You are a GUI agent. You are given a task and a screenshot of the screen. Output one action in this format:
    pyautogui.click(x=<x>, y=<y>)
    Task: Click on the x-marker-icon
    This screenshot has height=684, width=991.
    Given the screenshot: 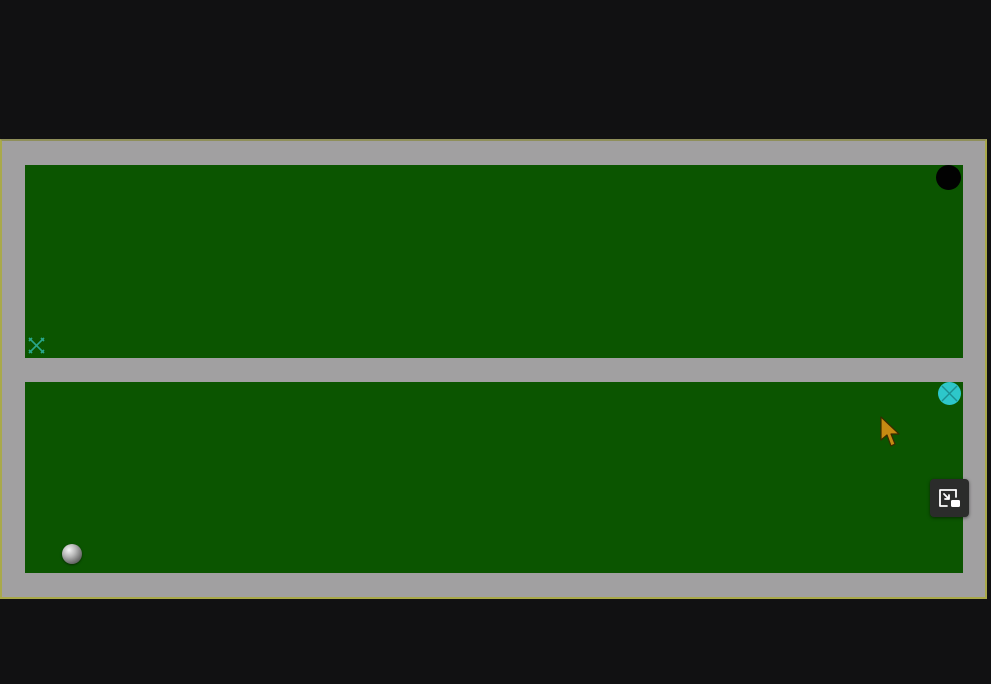 What is the action you would take?
    pyautogui.click(x=36, y=345)
    